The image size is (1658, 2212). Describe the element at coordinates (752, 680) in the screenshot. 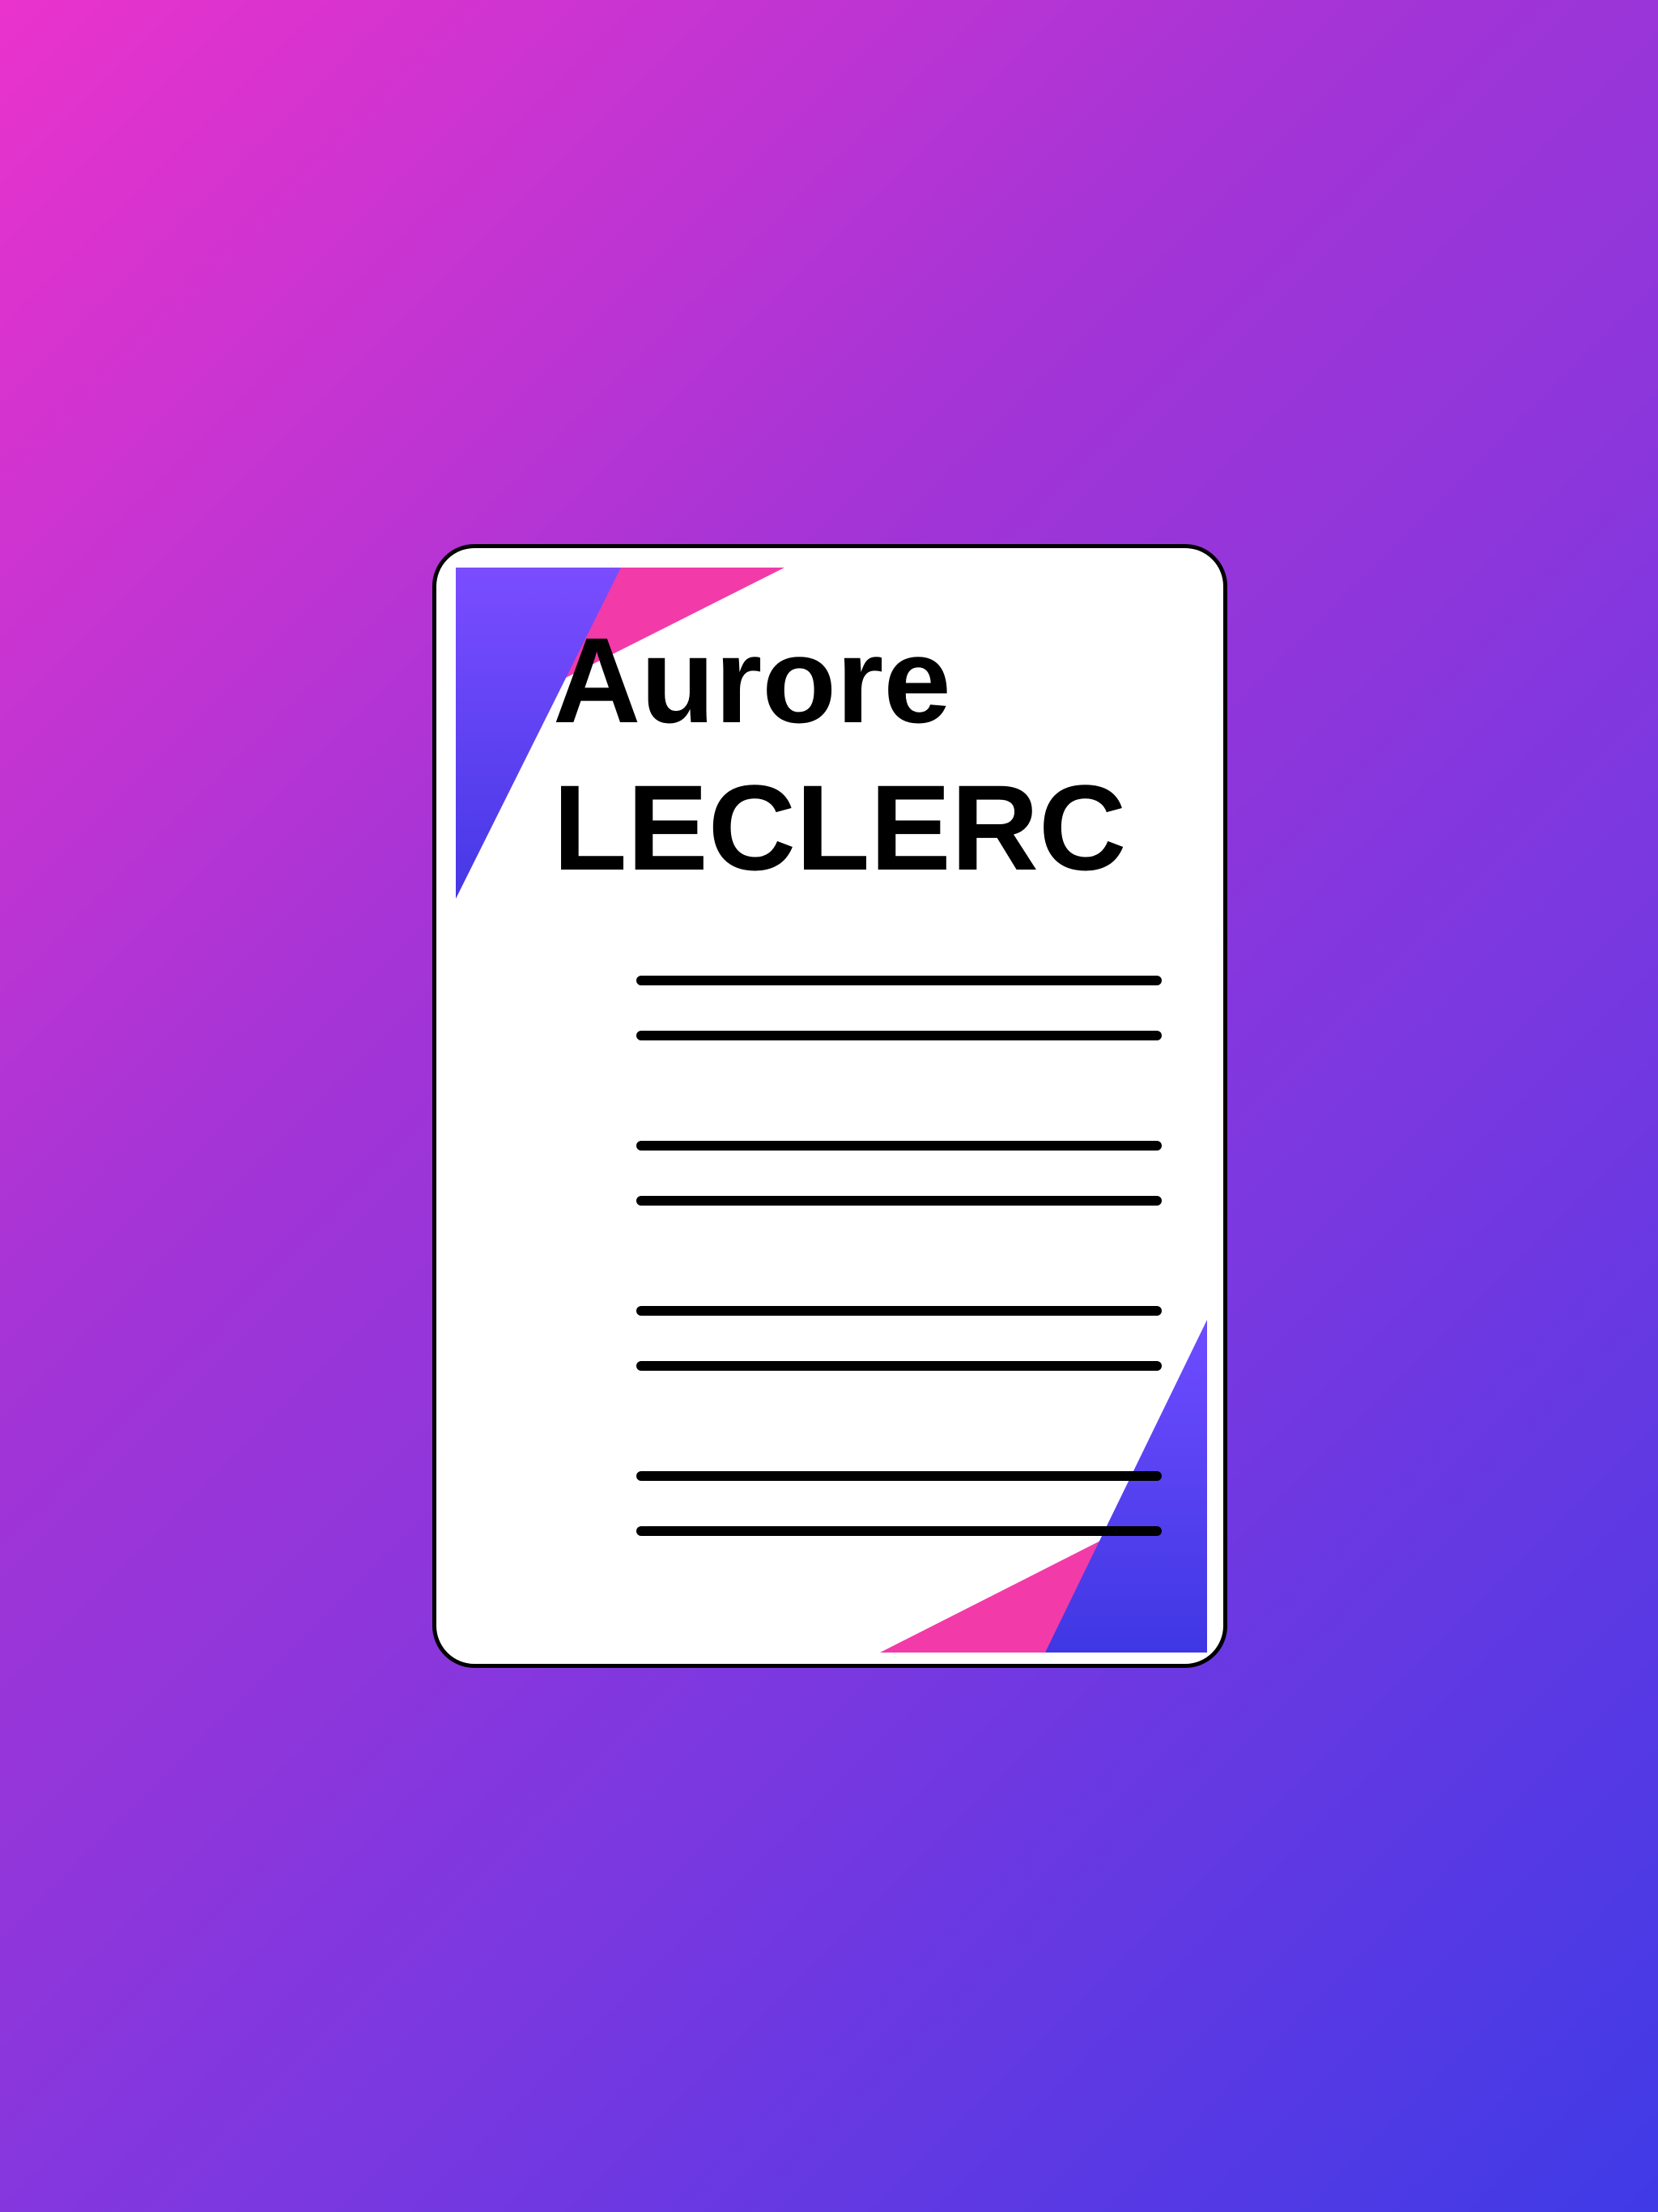

I see `first-name: Aurore` at that location.